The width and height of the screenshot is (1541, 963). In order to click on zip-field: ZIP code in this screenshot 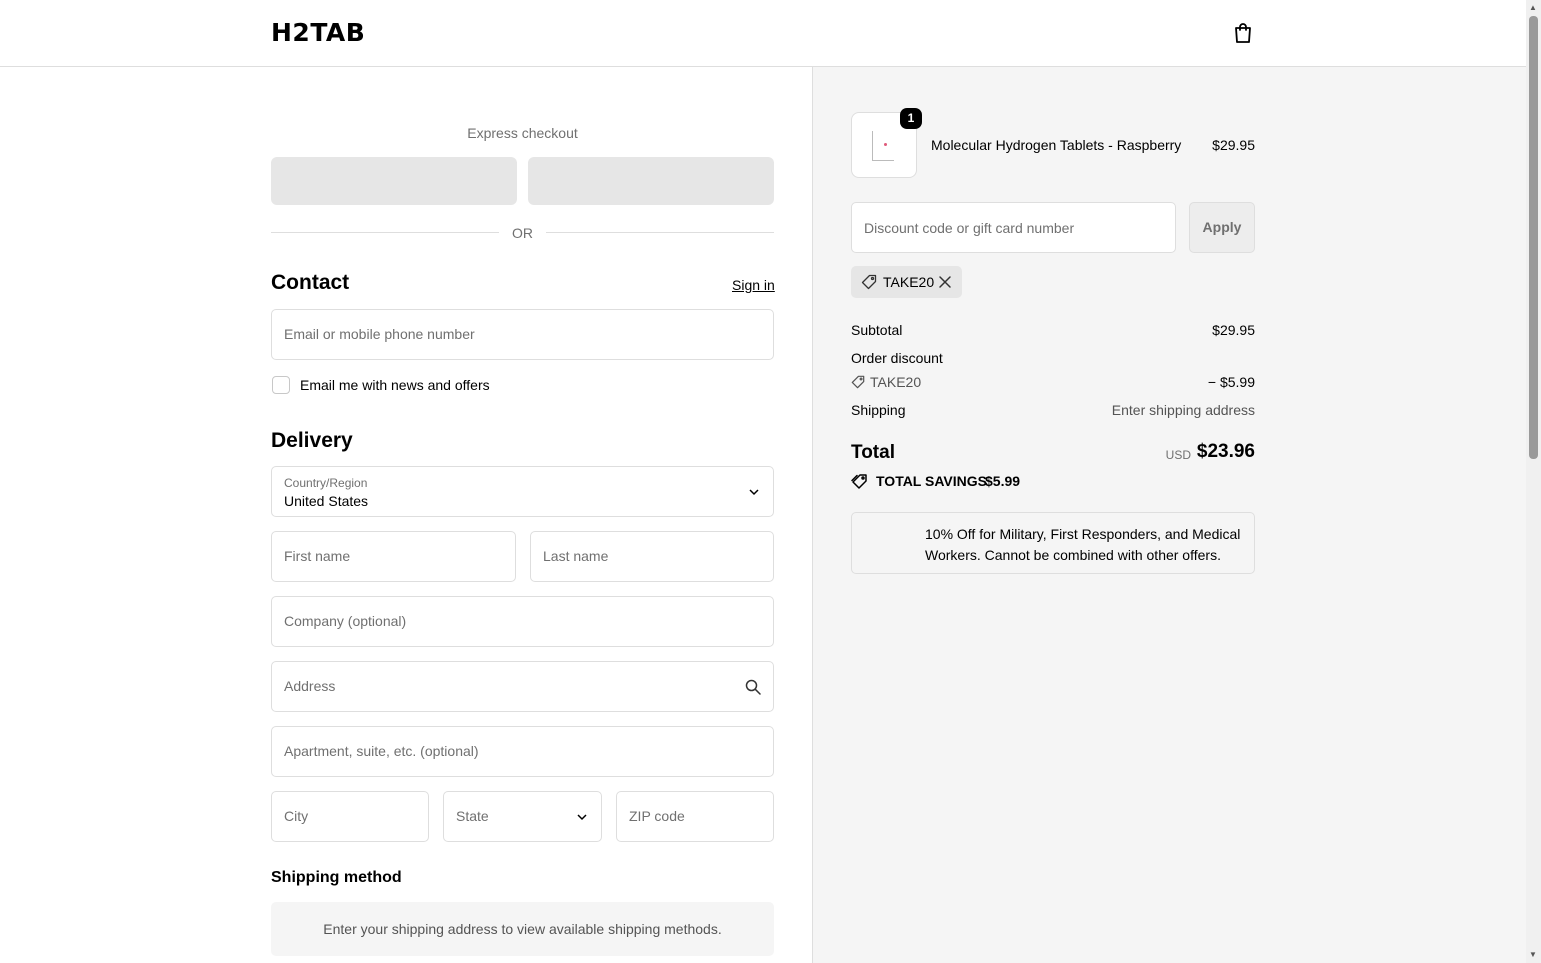, I will do `click(695, 816)`.